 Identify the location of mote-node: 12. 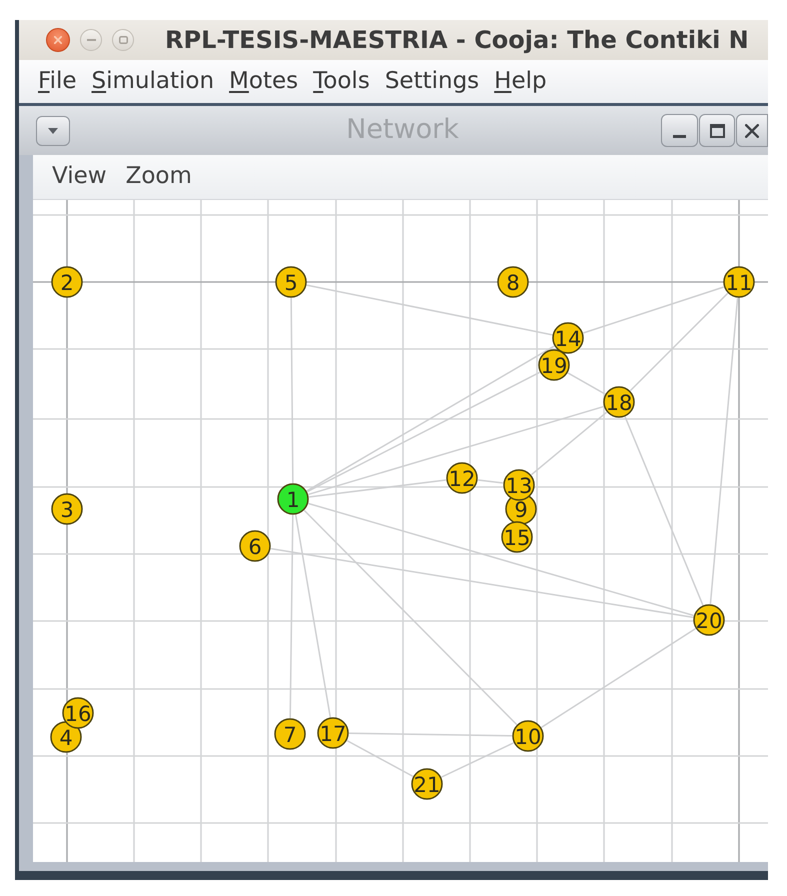
(462, 478).